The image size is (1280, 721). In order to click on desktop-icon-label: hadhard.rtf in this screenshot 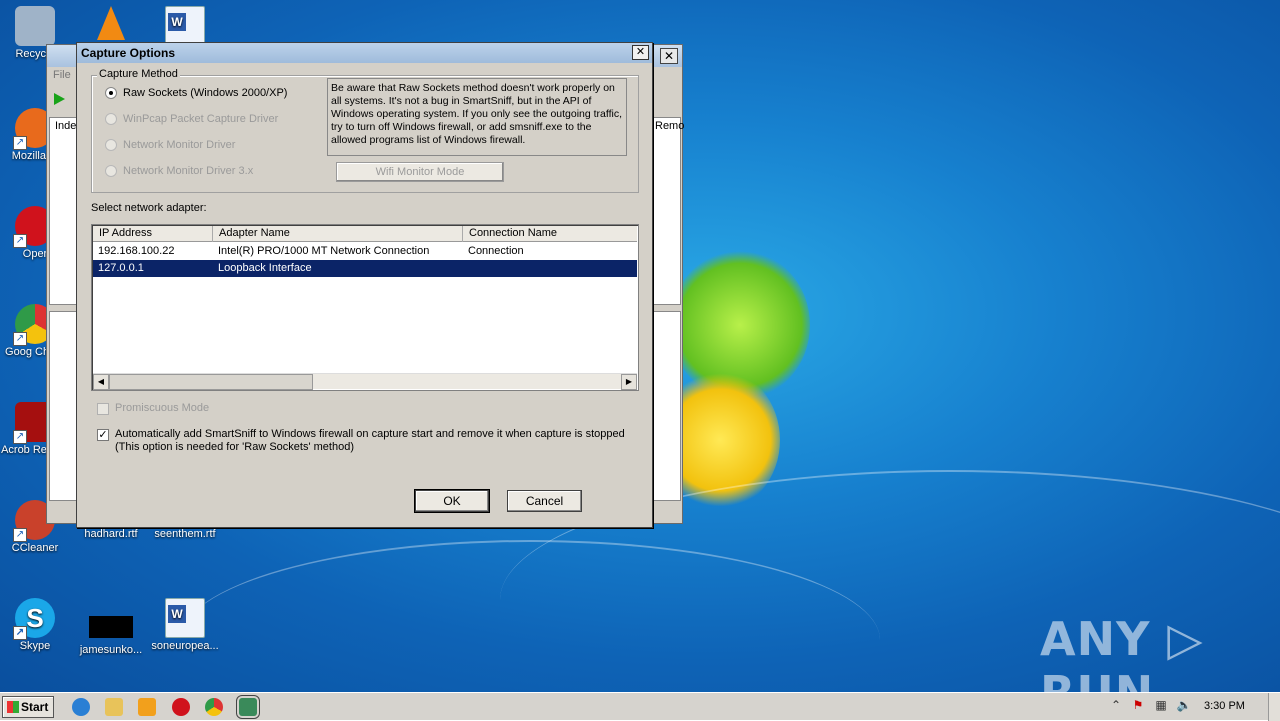, I will do `click(111, 534)`.